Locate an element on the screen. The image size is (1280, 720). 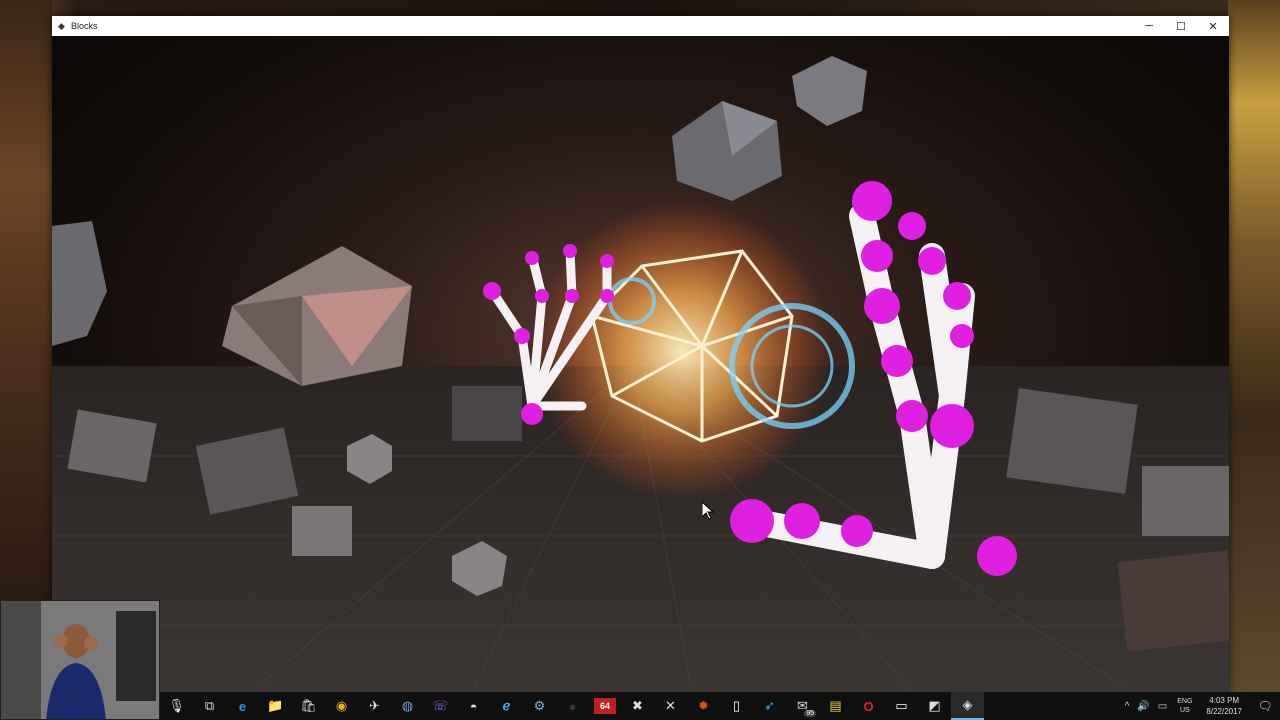
document-icon: ▯ is located at coordinates (736, 706).